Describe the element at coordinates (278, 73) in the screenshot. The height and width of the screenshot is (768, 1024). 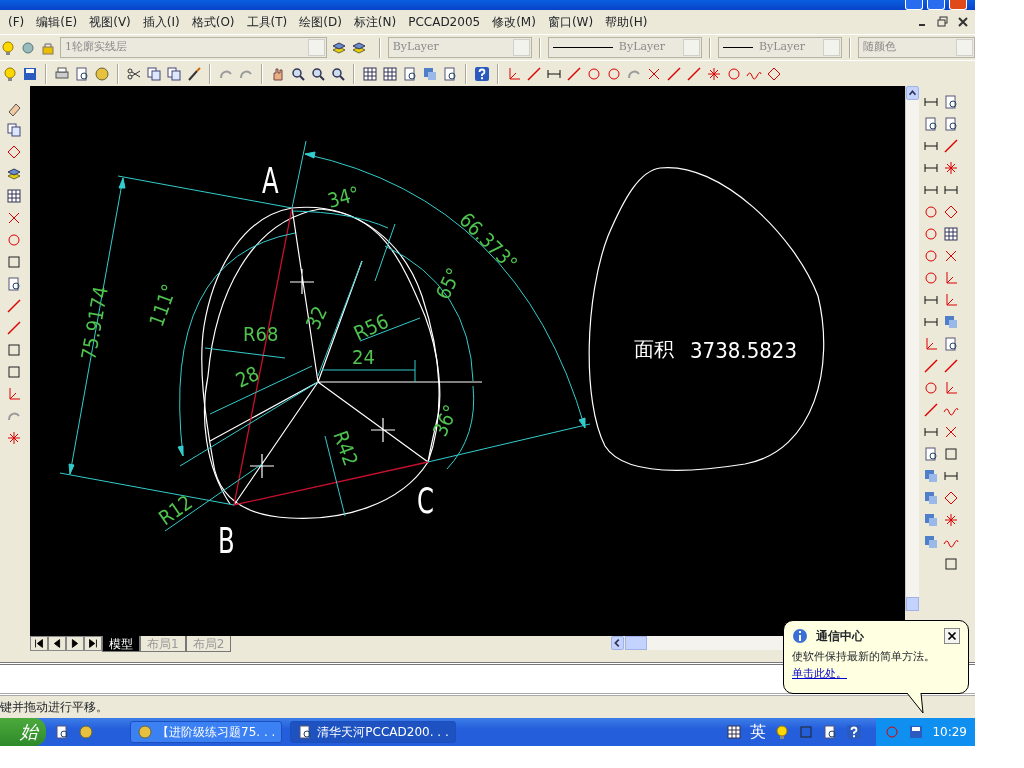
I see `pan-icon` at that location.